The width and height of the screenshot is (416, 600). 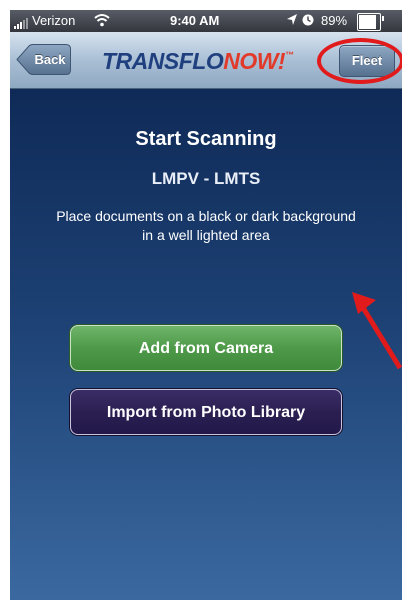 I want to click on back-button-label: Back, so click(x=50, y=59).